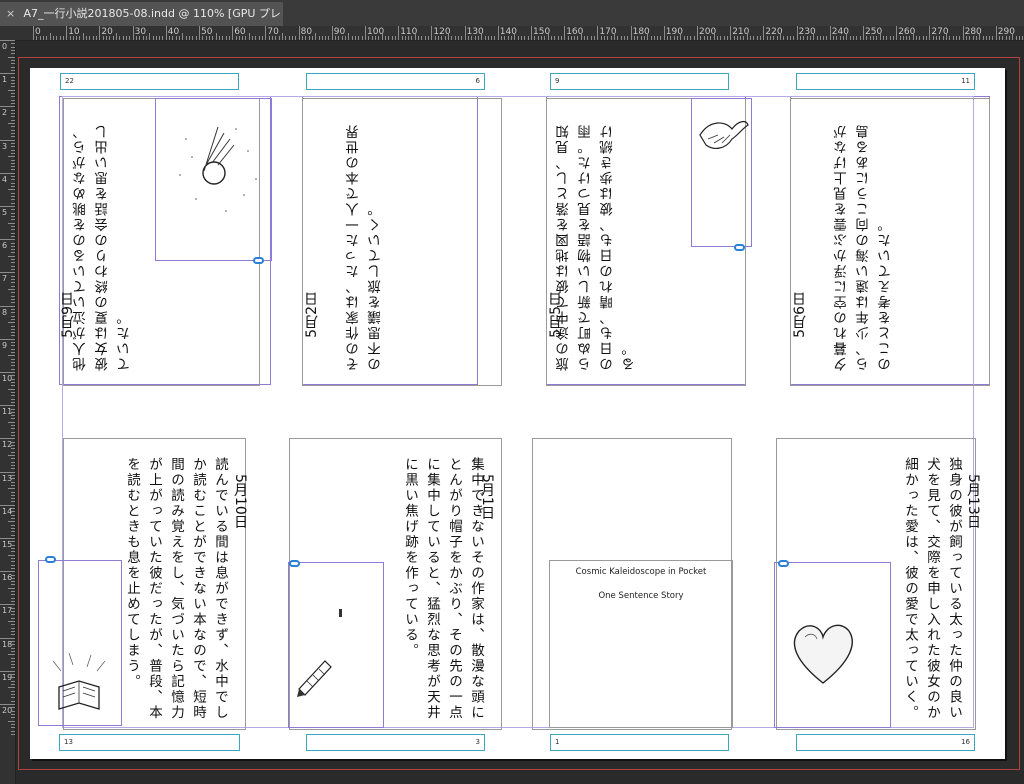 The height and width of the screenshot is (784, 1024). I want to click on tab-close-icon: ×, so click(13, 14).